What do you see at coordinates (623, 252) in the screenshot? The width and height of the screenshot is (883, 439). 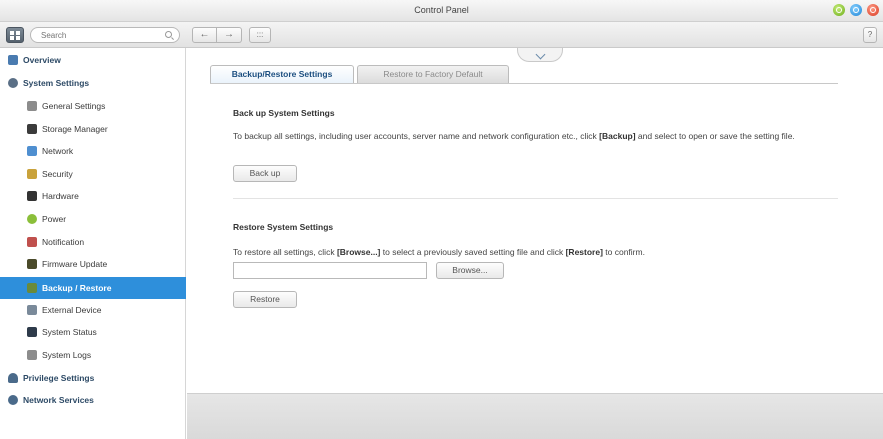 I see `restore-desc-text-end: to confirm.` at bounding box center [623, 252].